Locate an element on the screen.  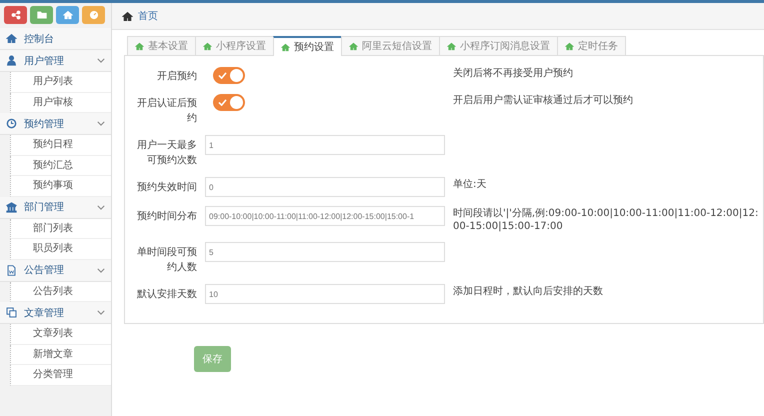
sidebar-subitem: 用户列表 is located at coordinates (60, 82).